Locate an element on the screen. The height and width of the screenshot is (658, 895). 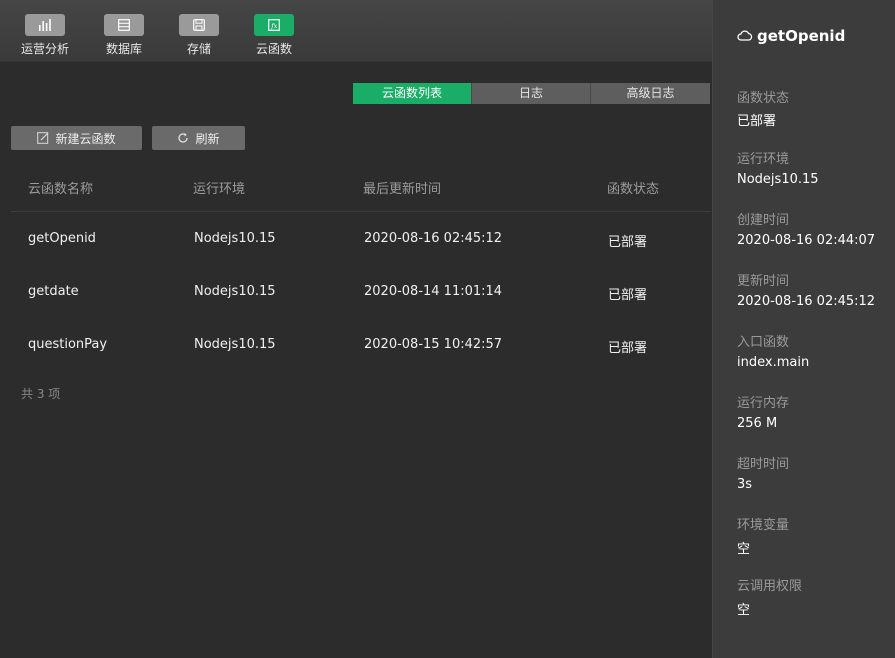
detail-title: getOpenid is located at coordinates (791, 36).